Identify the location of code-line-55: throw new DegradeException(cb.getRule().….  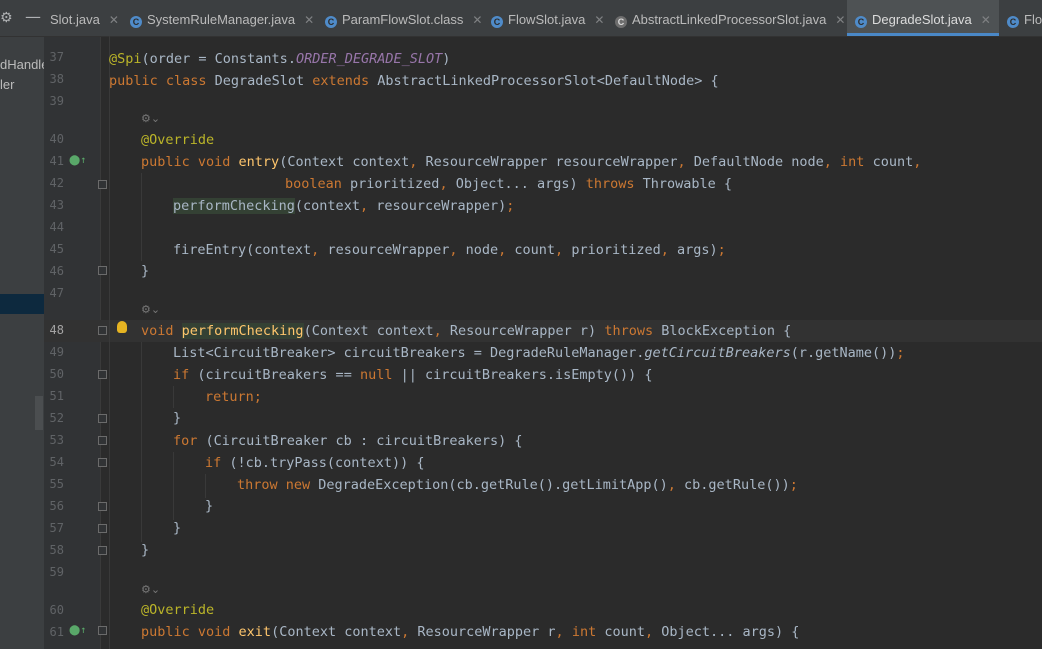
(517, 485).